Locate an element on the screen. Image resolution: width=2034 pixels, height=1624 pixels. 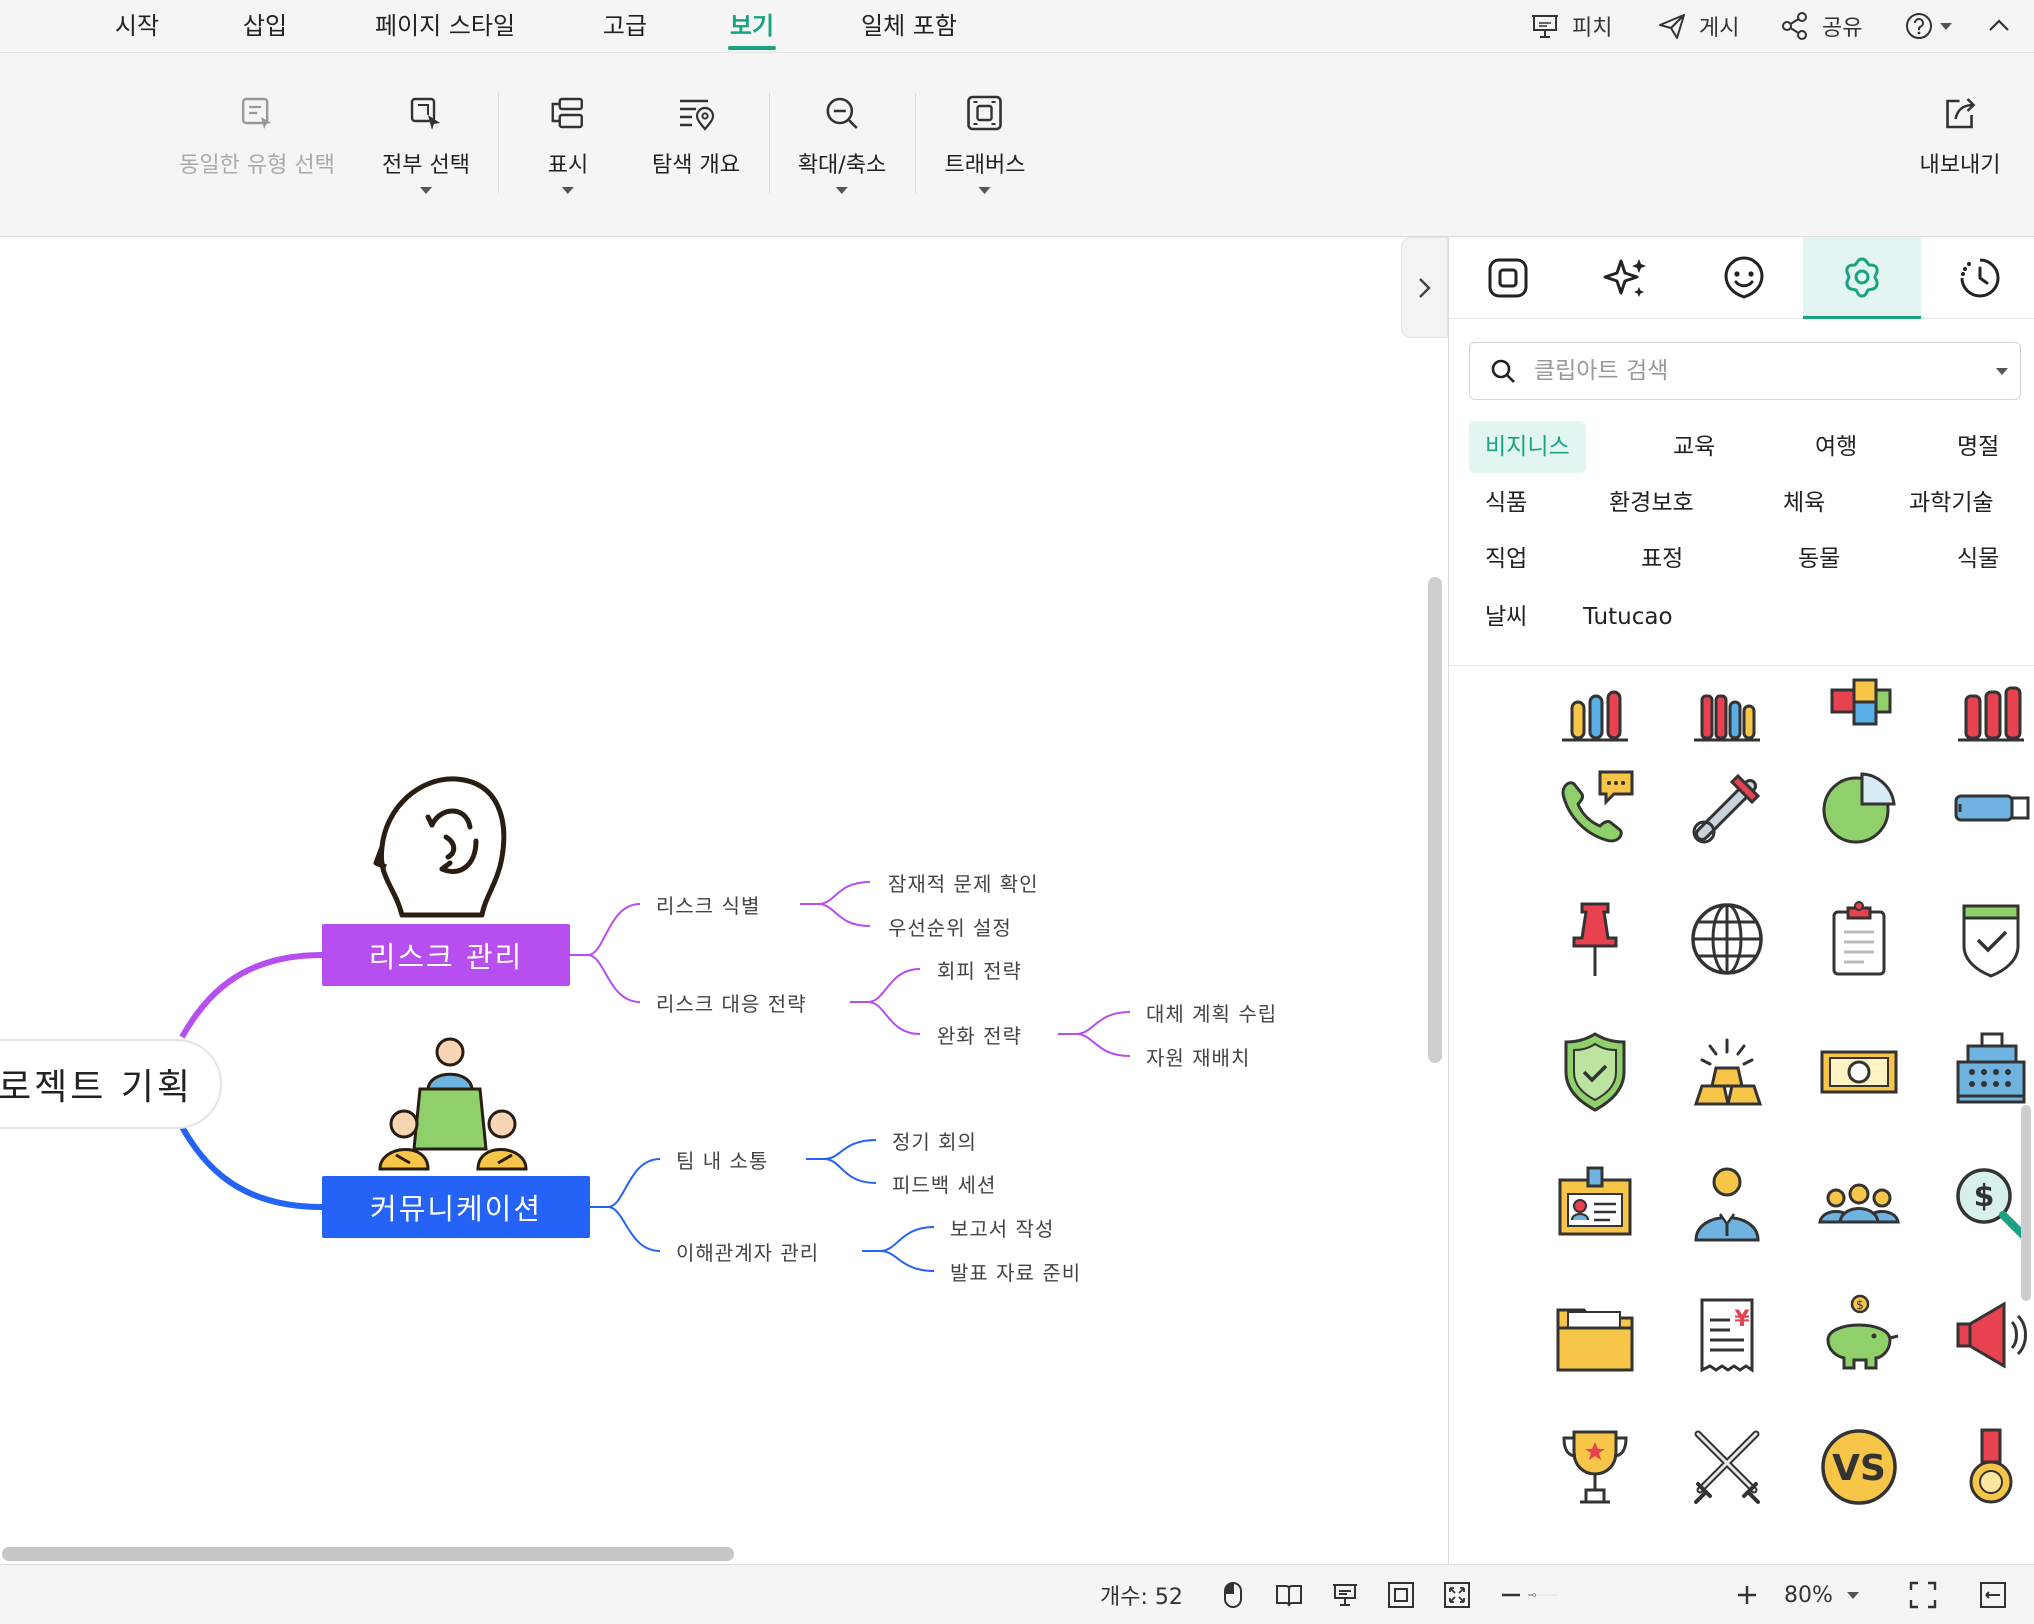
traverse-button: 트래버스 is located at coordinates (985, 158).